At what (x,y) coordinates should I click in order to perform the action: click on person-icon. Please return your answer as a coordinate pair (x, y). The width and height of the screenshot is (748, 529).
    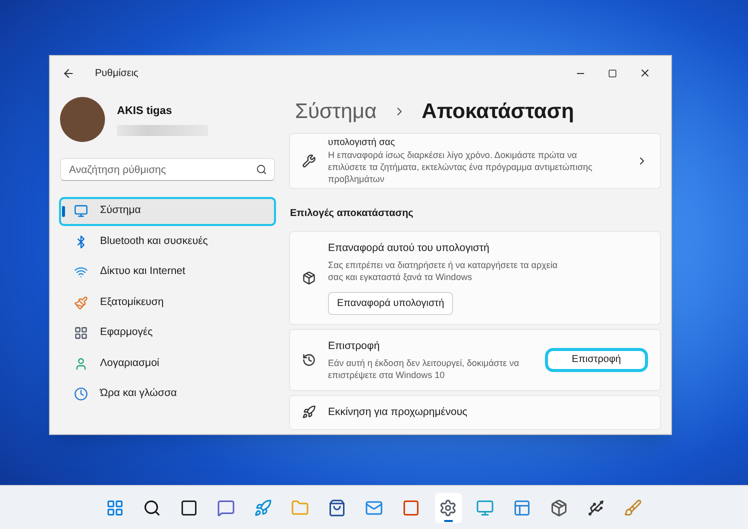
    Looking at the image, I should click on (81, 363).